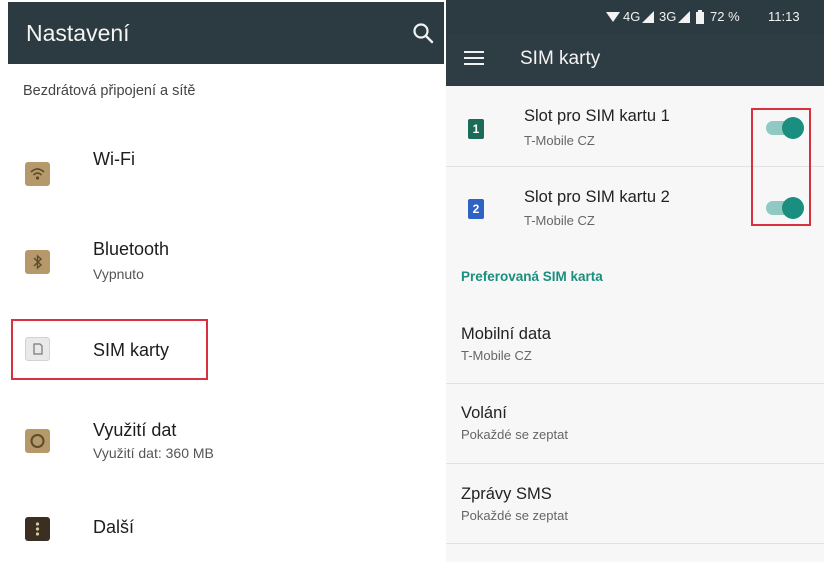 The image size is (824, 562). What do you see at coordinates (114, 159) in the screenshot?
I see `settings-item-title: Wi-Fi` at bounding box center [114, 159].